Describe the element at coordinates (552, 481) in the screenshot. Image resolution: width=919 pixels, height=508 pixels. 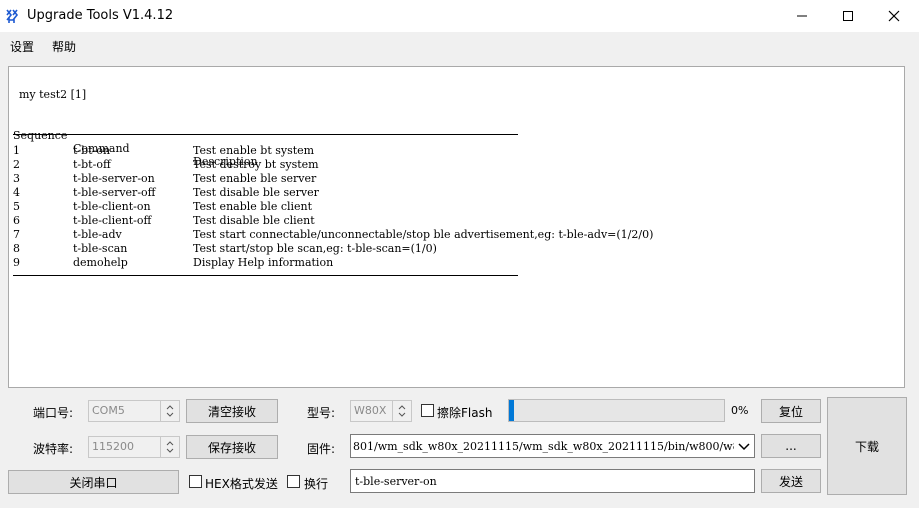
I see `send-input: t-ble-server-on` at that location.